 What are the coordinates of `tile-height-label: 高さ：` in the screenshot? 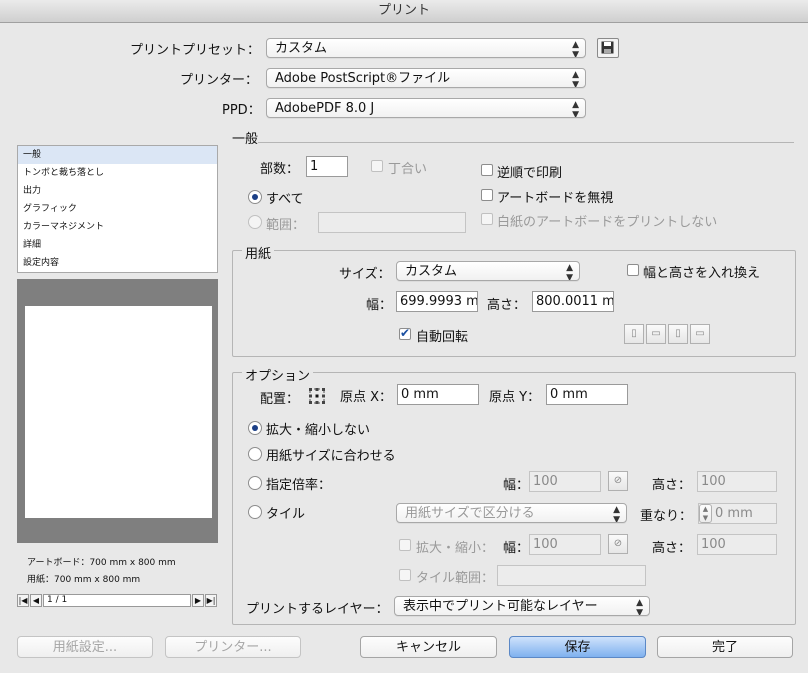 It's located at (672, 548).